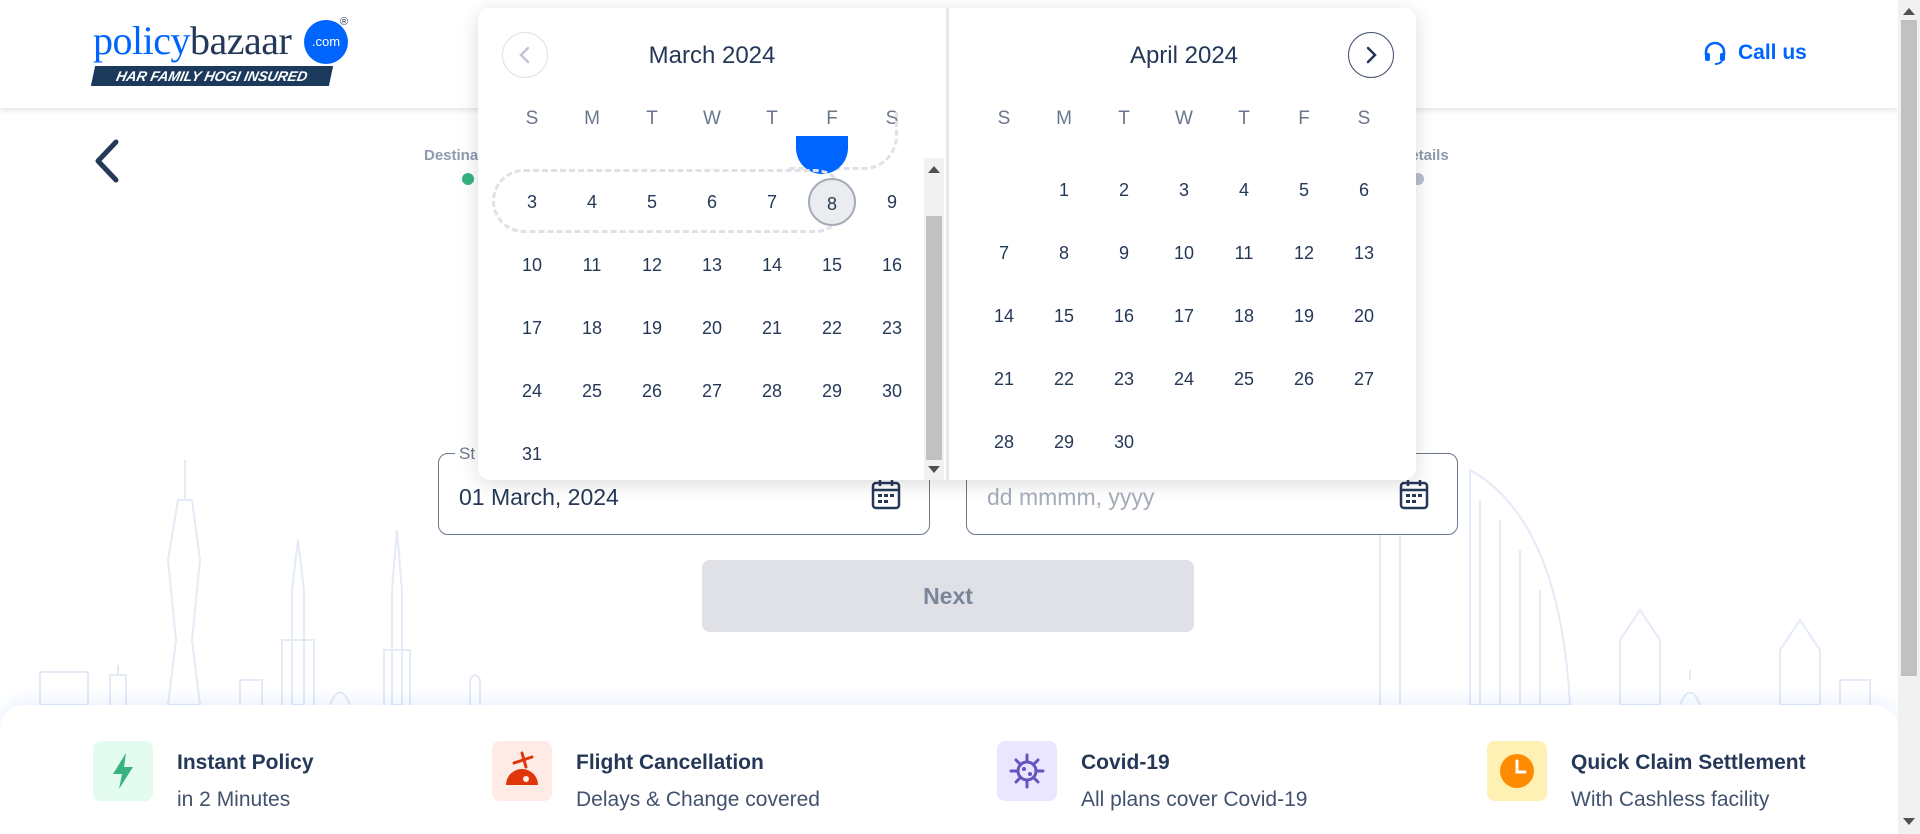 This screenshot has width=1920, height=834. Describe the element at coordinates (192, 40) in the screenshot. I see `logo-wordmark: policybazaar` at that location.